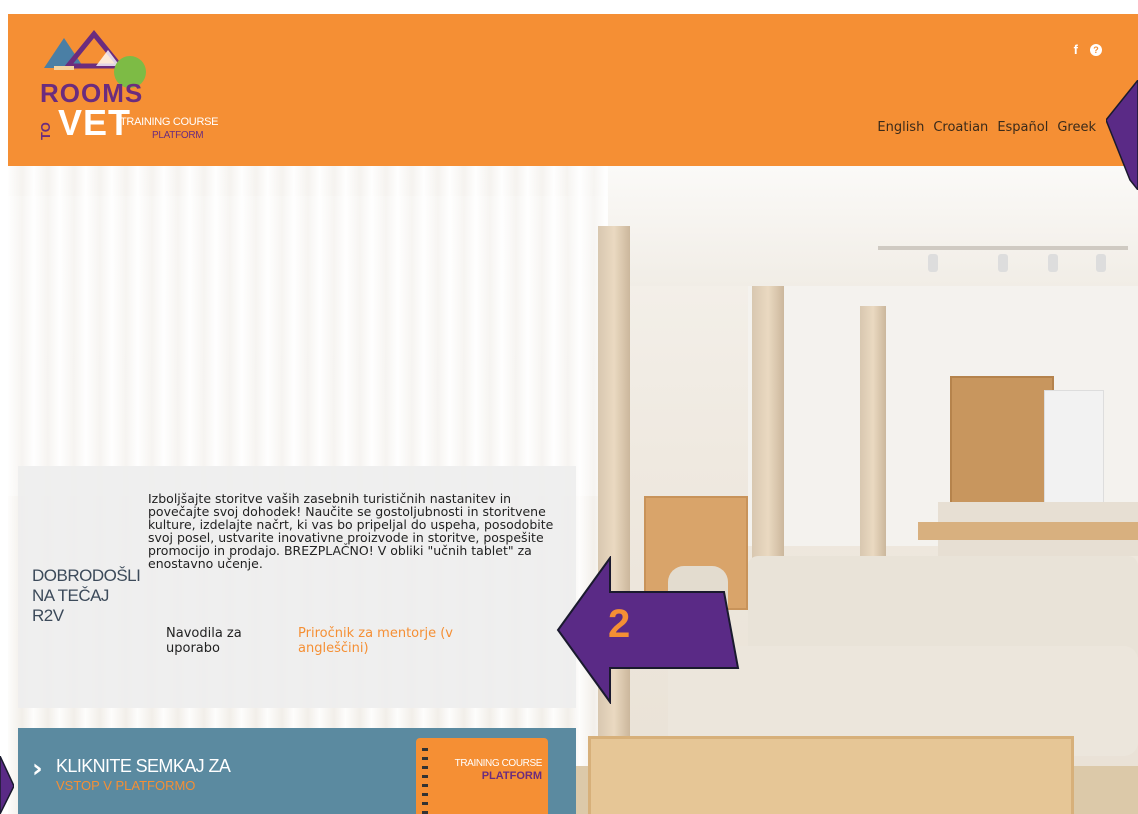 The height and width of the screenshot is (814, 1138). I want to click on site-logo: ROOMS TO VET TRAINING COURSE PLATFORM, so click(134, 85).